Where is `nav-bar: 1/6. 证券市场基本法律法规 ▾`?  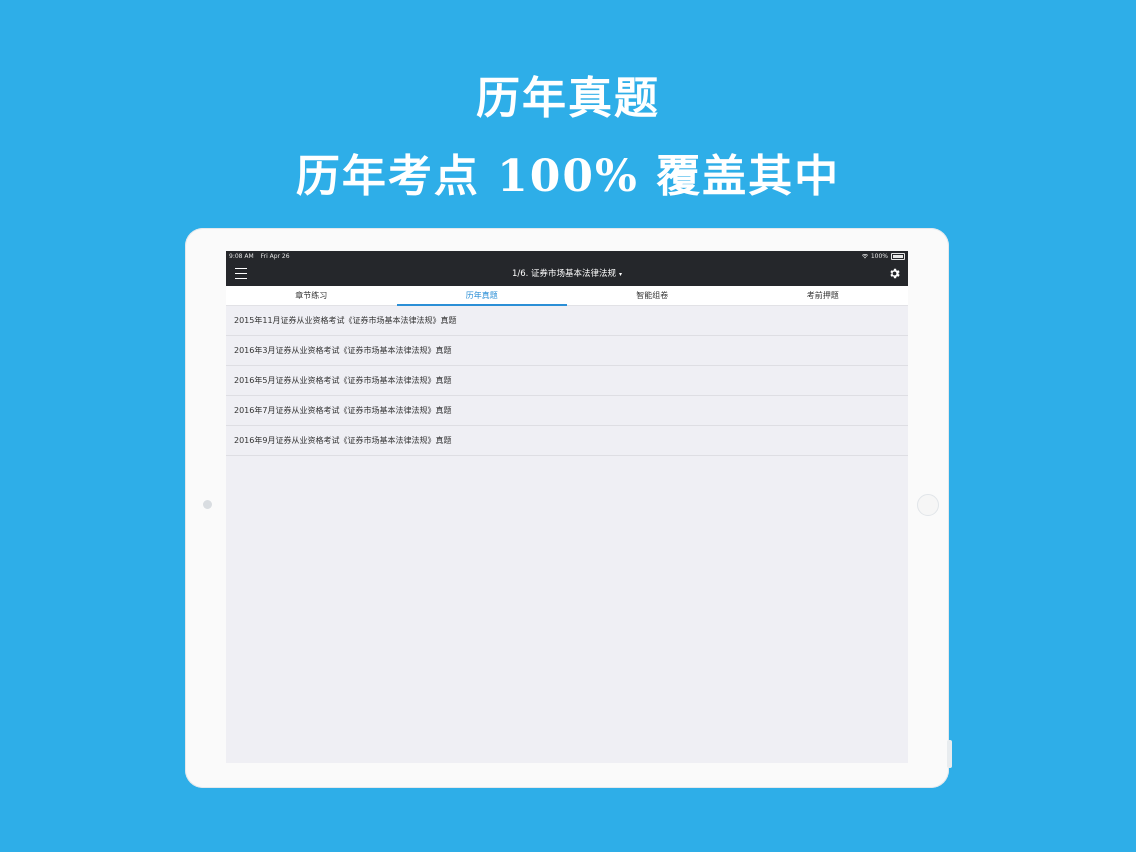 nav-bar: 1/6. 证券市场基本法律法规 ▾ is located at coordinates (567, 274).